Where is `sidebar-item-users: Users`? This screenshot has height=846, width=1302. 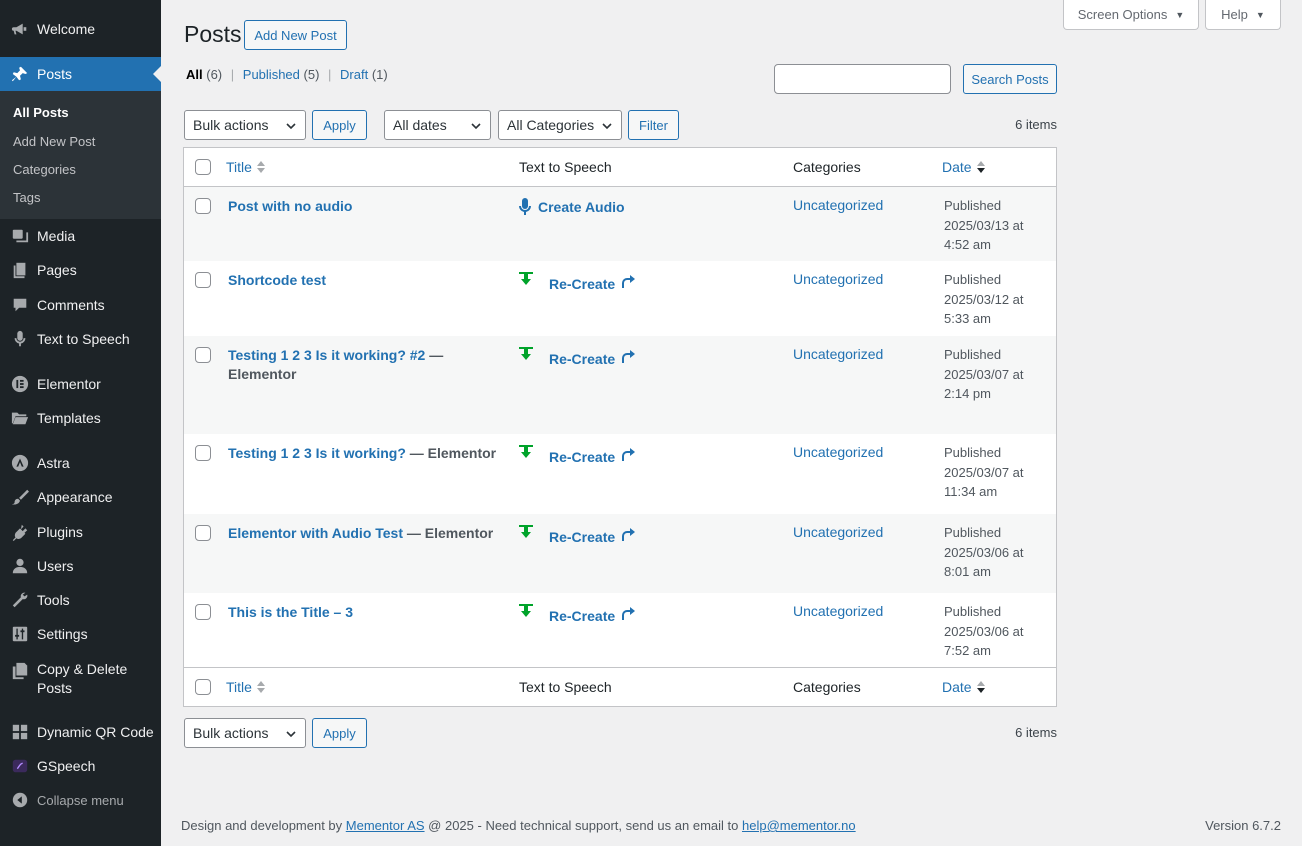
sidebar-item-users: Users is located at coordinates (80, 566).